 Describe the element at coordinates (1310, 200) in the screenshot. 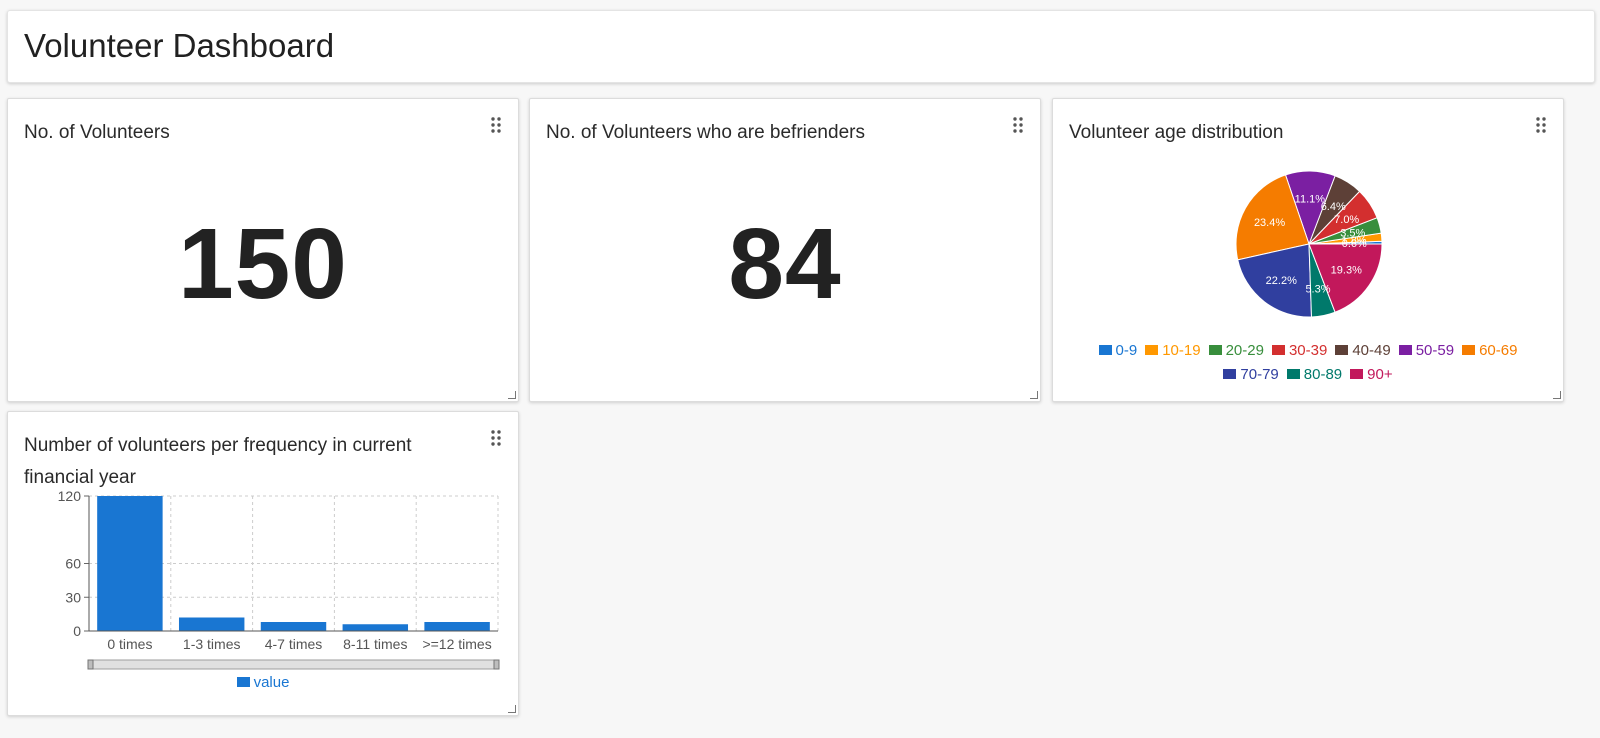

I see `pie-slice-label: 11.1%` at that location.